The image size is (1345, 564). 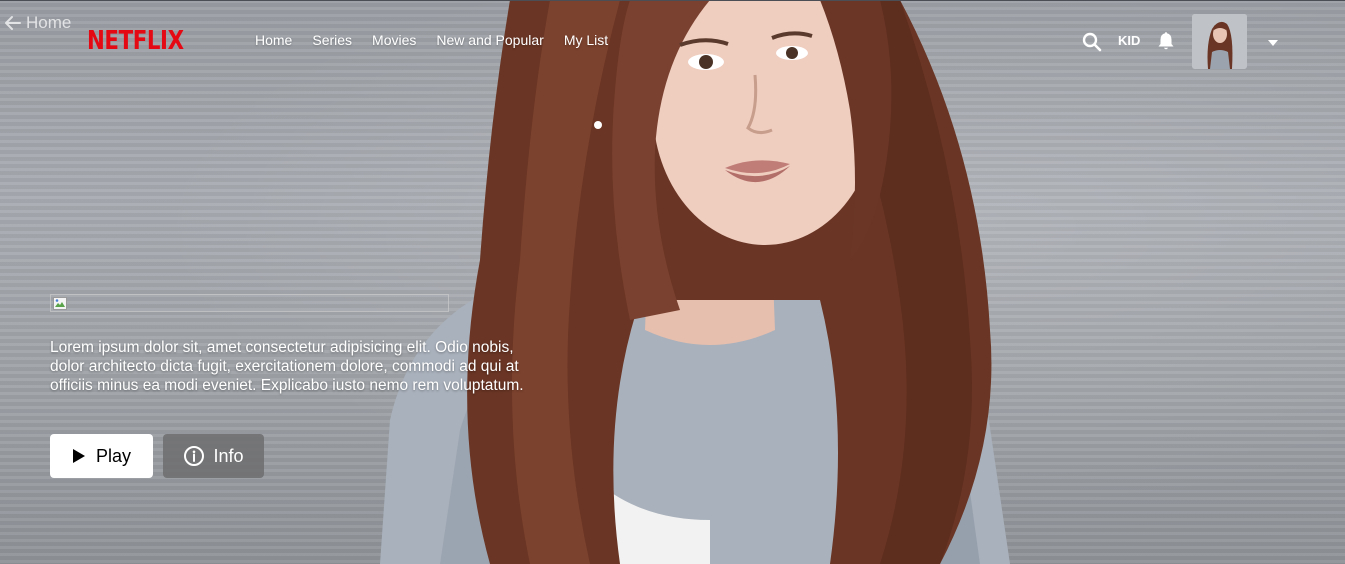 I want to click on play-icon, so click(x=78, y=456).